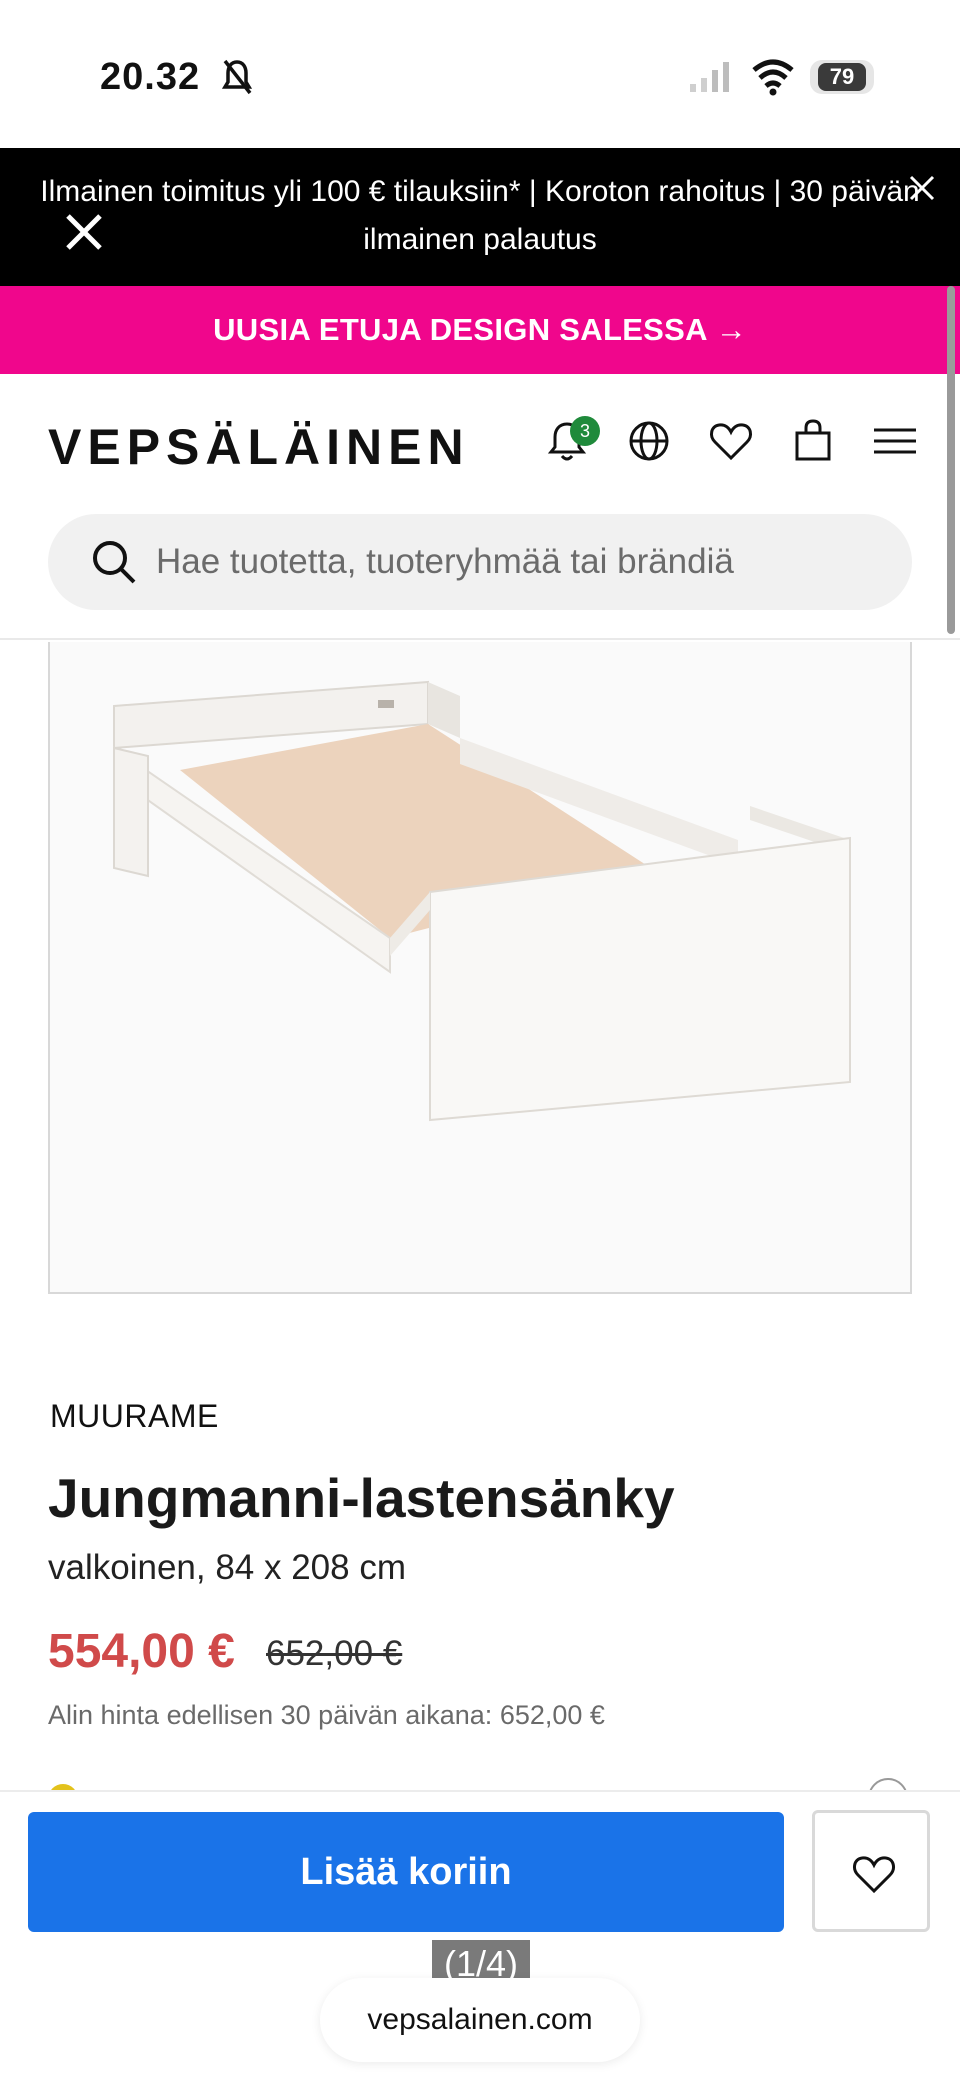  I want to click on add-to-cart-button: Lisää koriin, so click(406, 1872).